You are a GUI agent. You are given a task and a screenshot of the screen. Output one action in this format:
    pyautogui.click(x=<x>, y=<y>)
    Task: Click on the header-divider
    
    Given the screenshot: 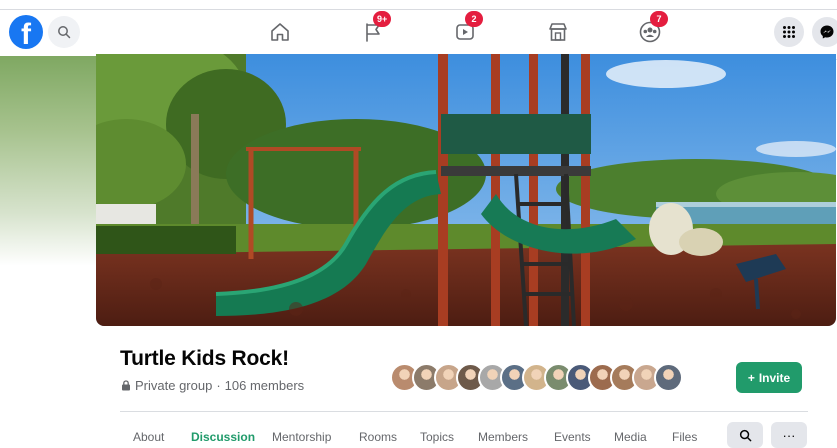 What is the action you would take?
    pyautogui.click(x=464, y=411)
    